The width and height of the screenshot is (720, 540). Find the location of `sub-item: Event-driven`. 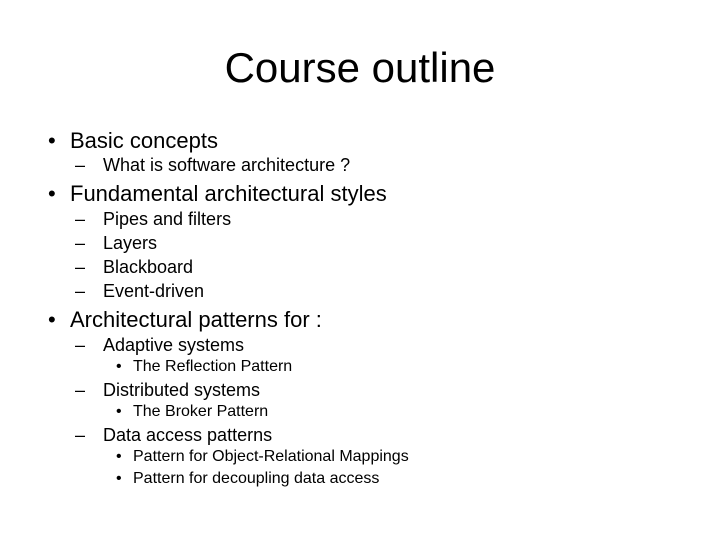

sub-item: Event-driven is located at coordinates (154, 291).